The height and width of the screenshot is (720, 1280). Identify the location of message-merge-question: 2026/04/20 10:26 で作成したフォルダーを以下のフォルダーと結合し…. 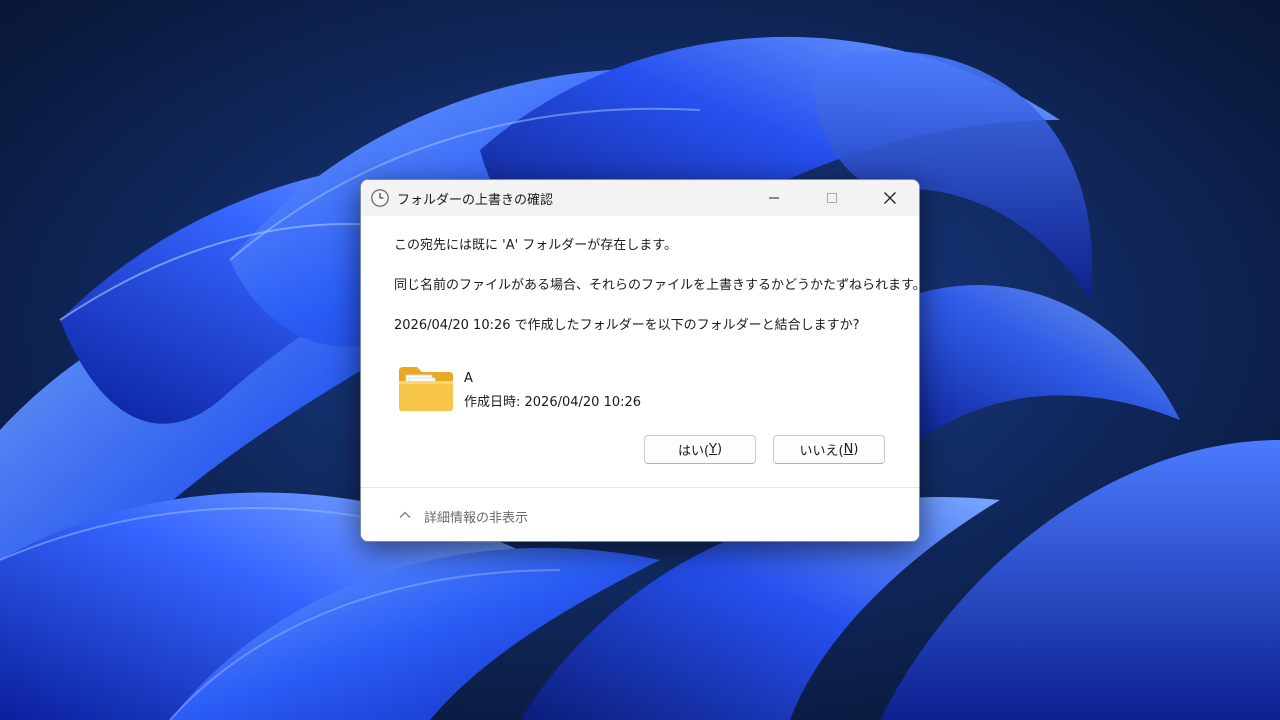
(627, 325).